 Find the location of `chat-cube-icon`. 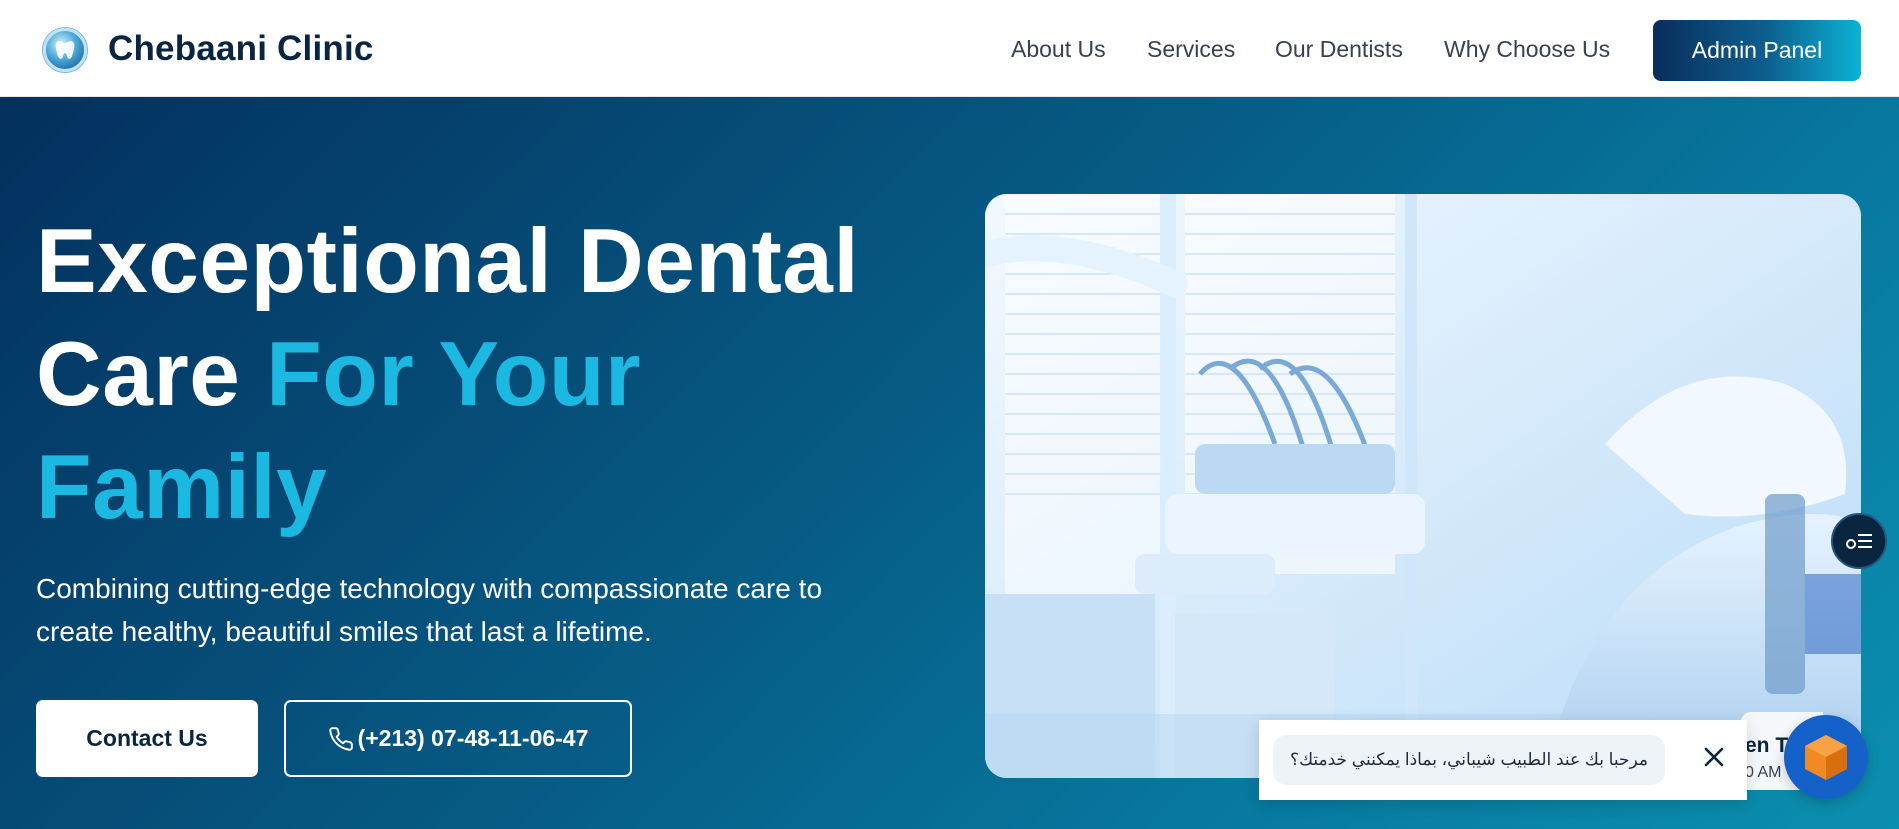

chat-cube-icon is located at coordinates (1826, 757).